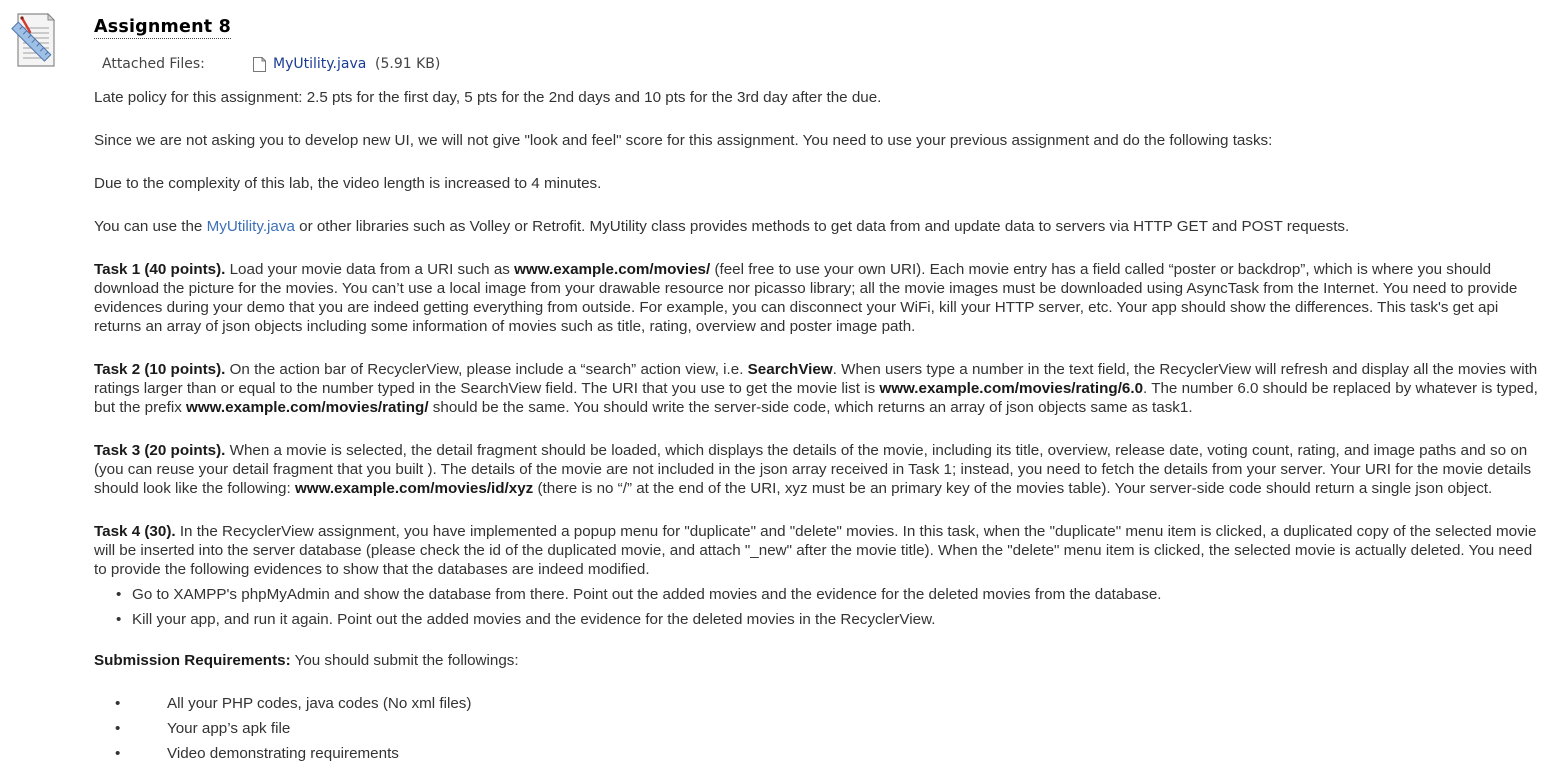 The image size is (1567, 783). What do you see at coordinates (160, 450) in the screenshot?
I see `task-3-label: Task 3 (20 points).` at bounding box center [160, 450].